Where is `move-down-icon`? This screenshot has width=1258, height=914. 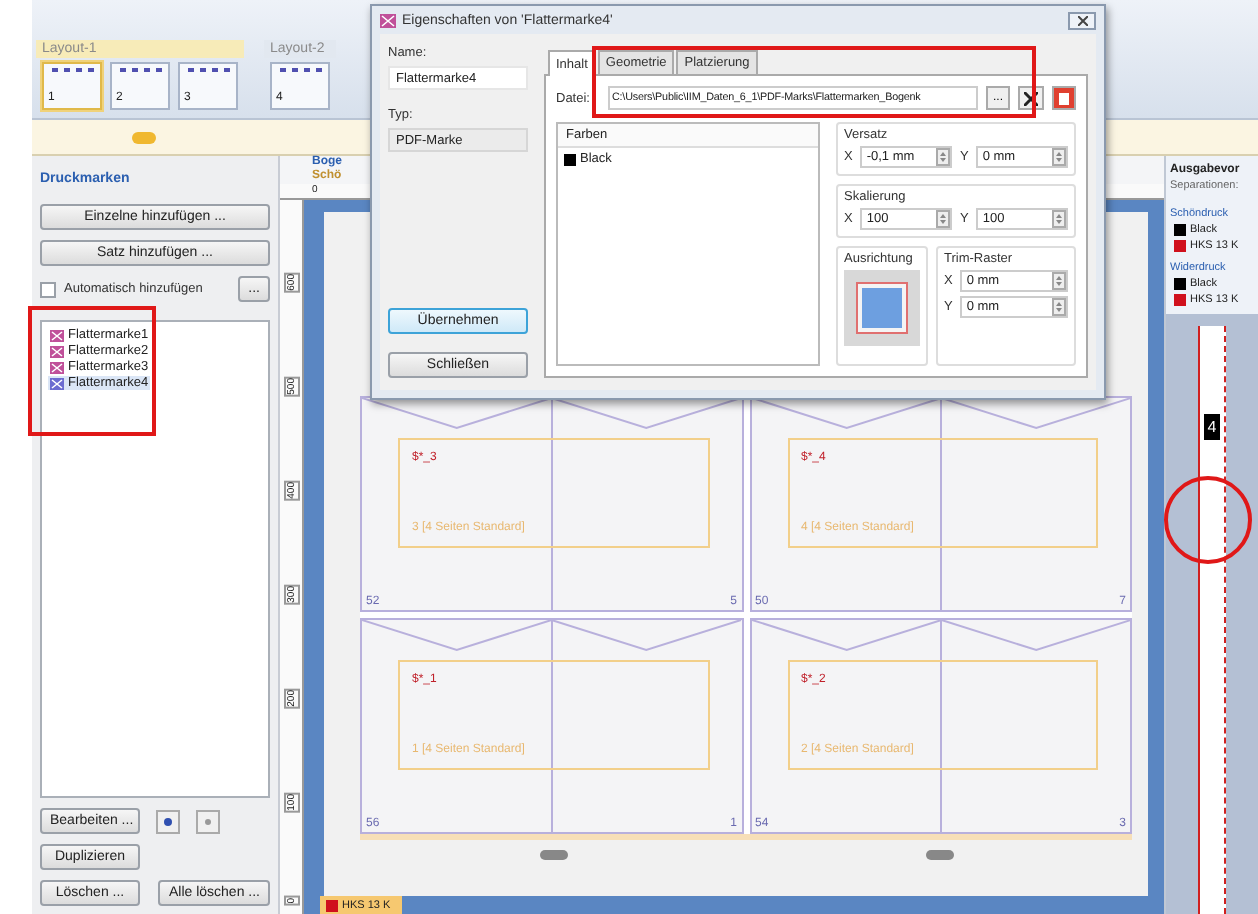
move-down-icon is located at coordinates (208, 821).